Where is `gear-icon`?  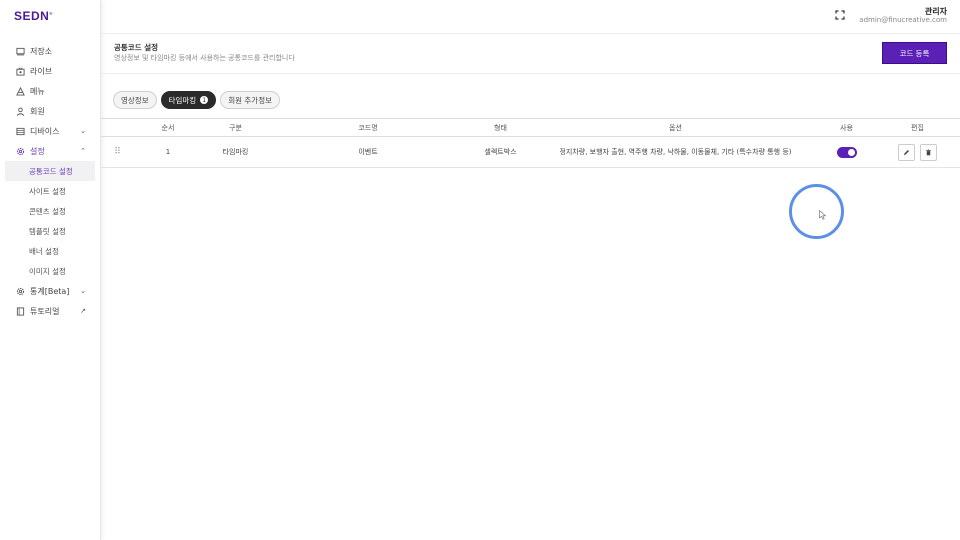 gear-icon is located at coordinates (20, 151).